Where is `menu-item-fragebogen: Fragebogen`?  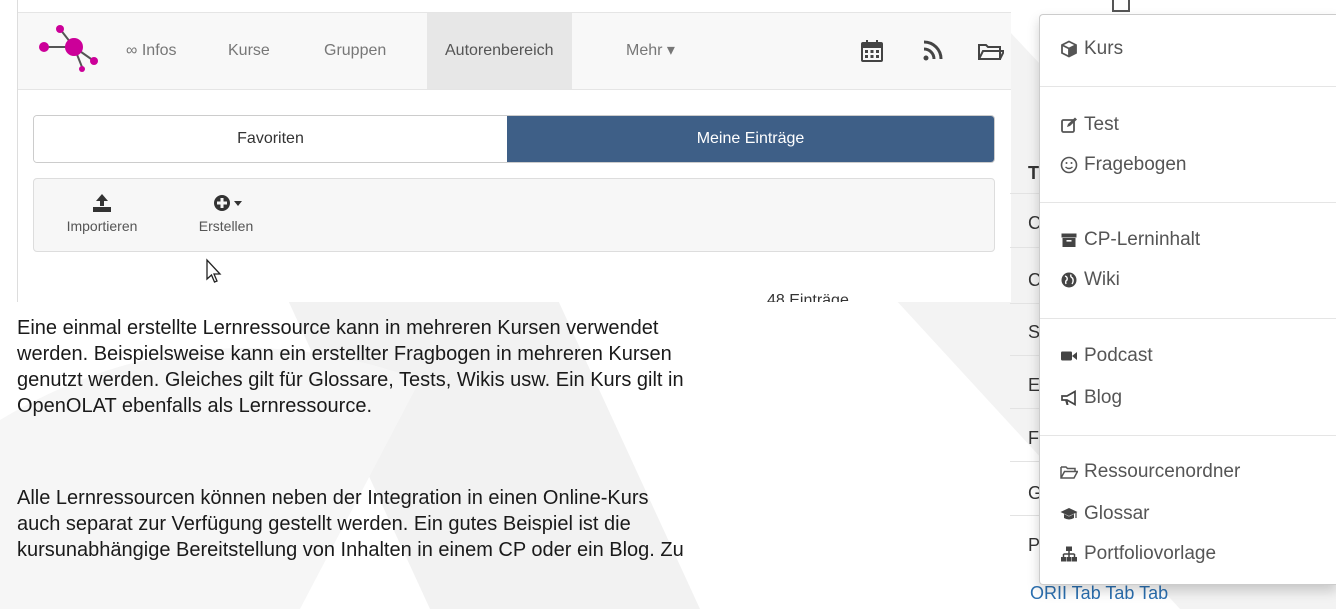
menu-item-fragebogen: Fragebogen is located at coordinates (1188, 165).